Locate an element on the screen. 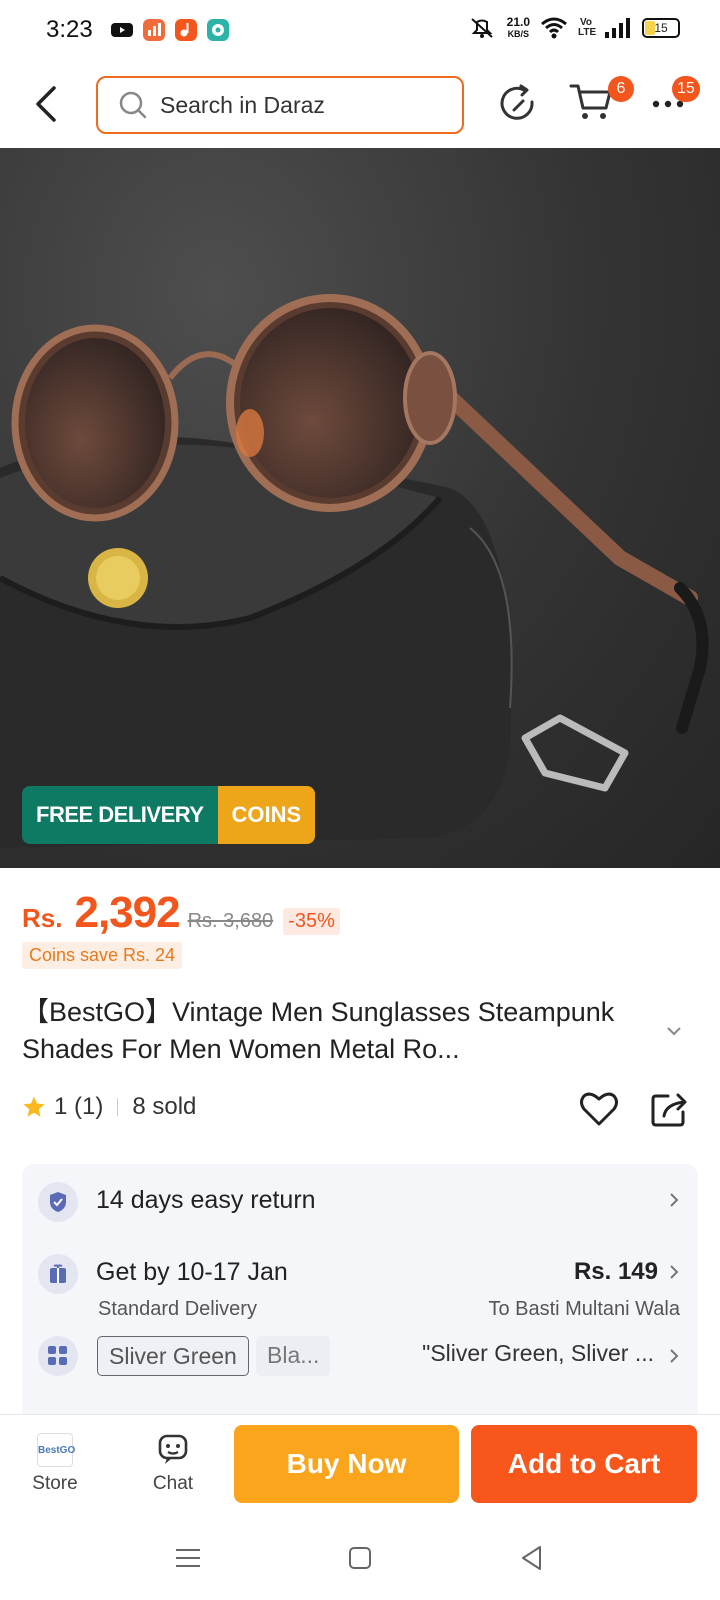  sold-count: 8 sold is located at coordinates (164, 1106).